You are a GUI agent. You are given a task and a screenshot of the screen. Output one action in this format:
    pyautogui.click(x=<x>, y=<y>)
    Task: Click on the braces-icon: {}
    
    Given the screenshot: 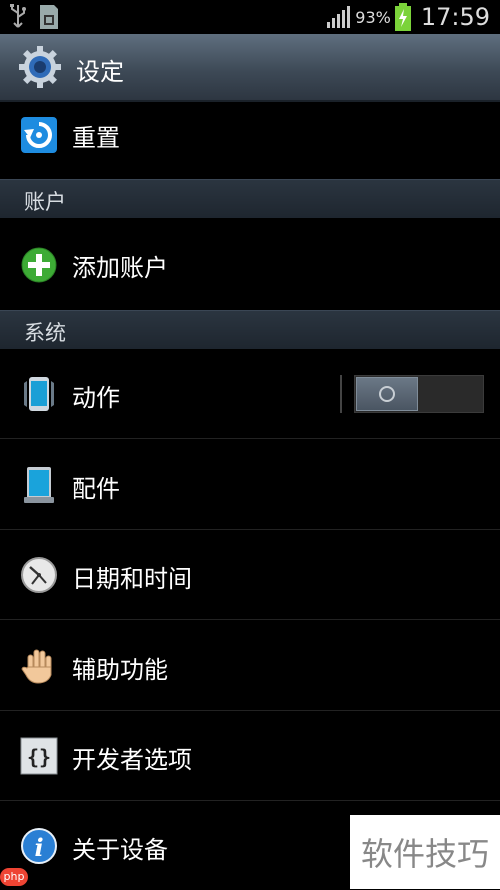 What is the action you would take?
    pyautogui.click(x=39, y=756)
    